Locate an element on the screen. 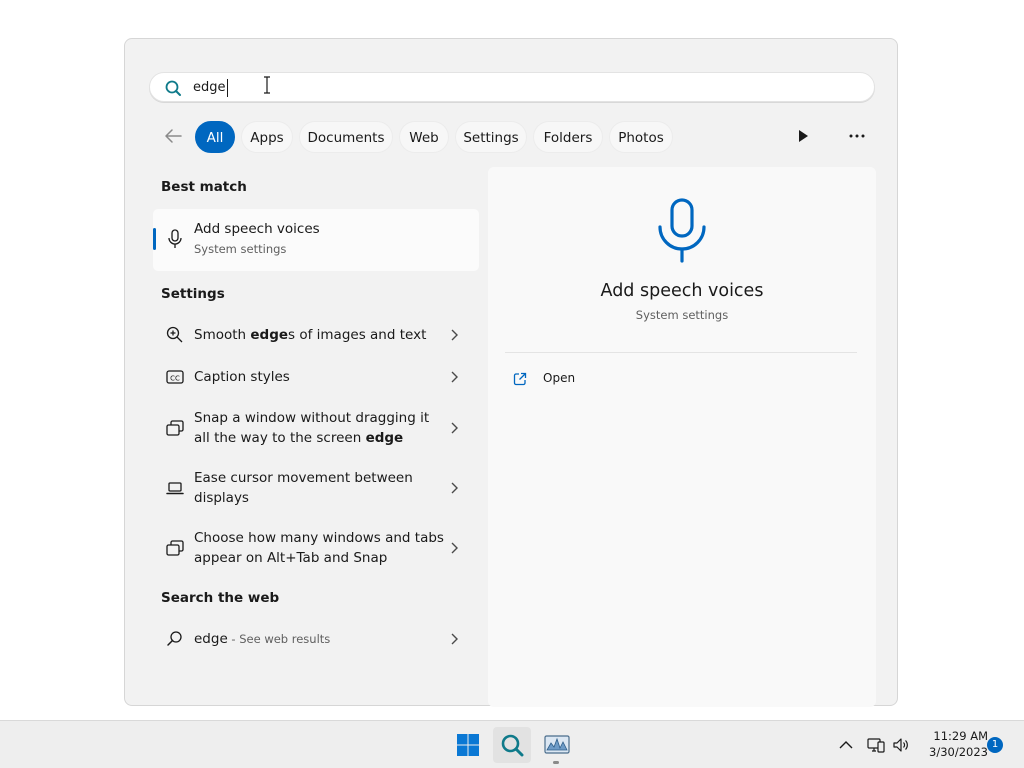 This screenshot has height=768, width=1024. start-button is located at coordinates (468, 745).